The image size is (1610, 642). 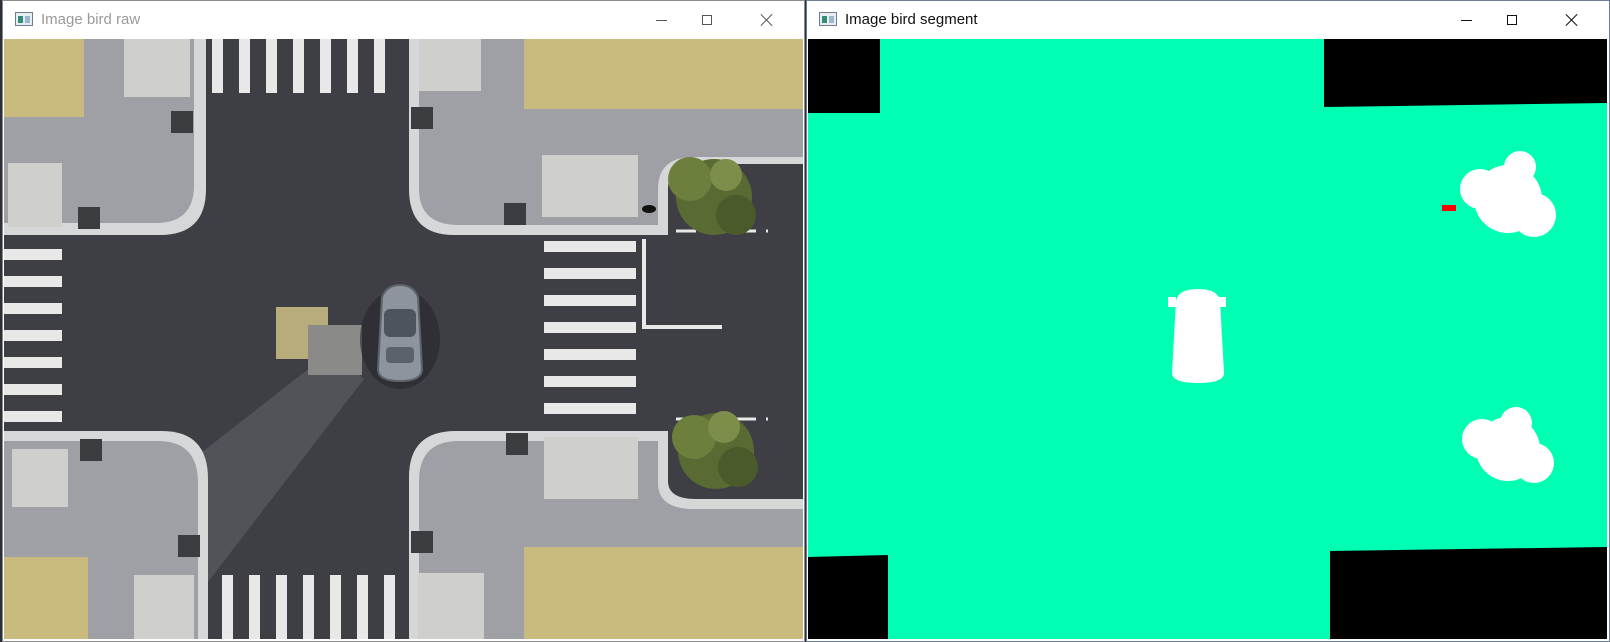 What do you see at coordinates (663, 593) in the screenshot?
I see `grass-bottom-right` at bounding box center [663, 593].